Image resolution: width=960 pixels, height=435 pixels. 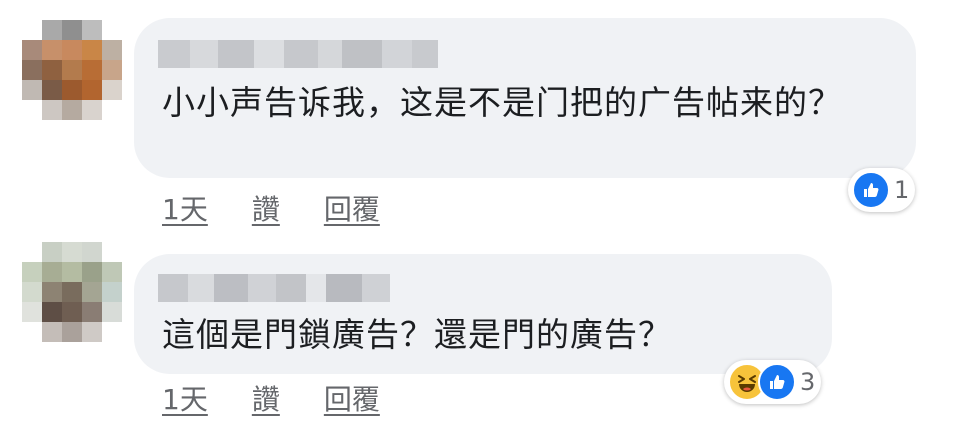 What do you see at coordinates (808, 382) in the screenshot?
I see `reaction-count: 3` at bounding box center [808, 382].